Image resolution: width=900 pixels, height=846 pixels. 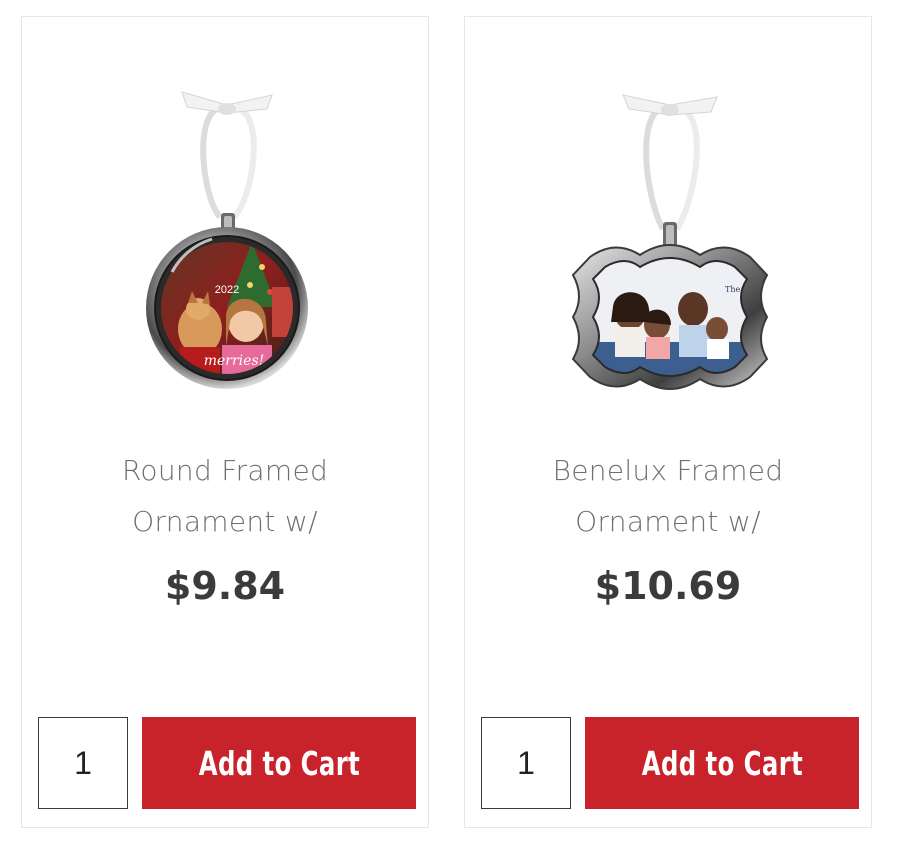 I want to click on ornament-photo-caption: merries!, so click(x=234, y=361).